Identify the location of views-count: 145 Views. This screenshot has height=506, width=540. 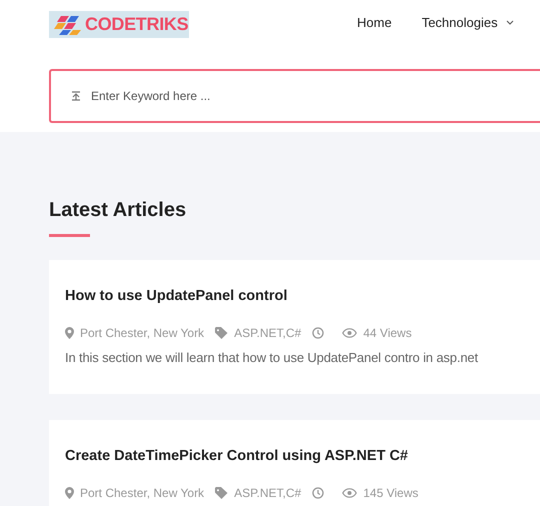
(390, 493).